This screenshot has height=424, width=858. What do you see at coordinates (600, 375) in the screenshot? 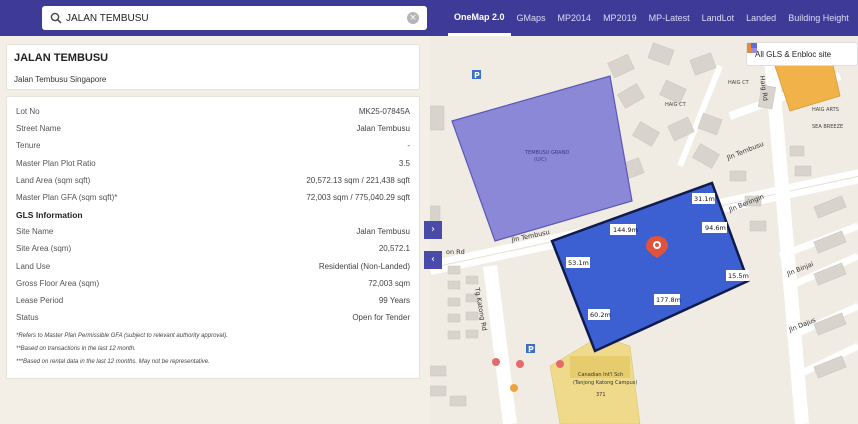
I see `label-school: Canadian Int'l Sch` at bounding box center [600, 375].